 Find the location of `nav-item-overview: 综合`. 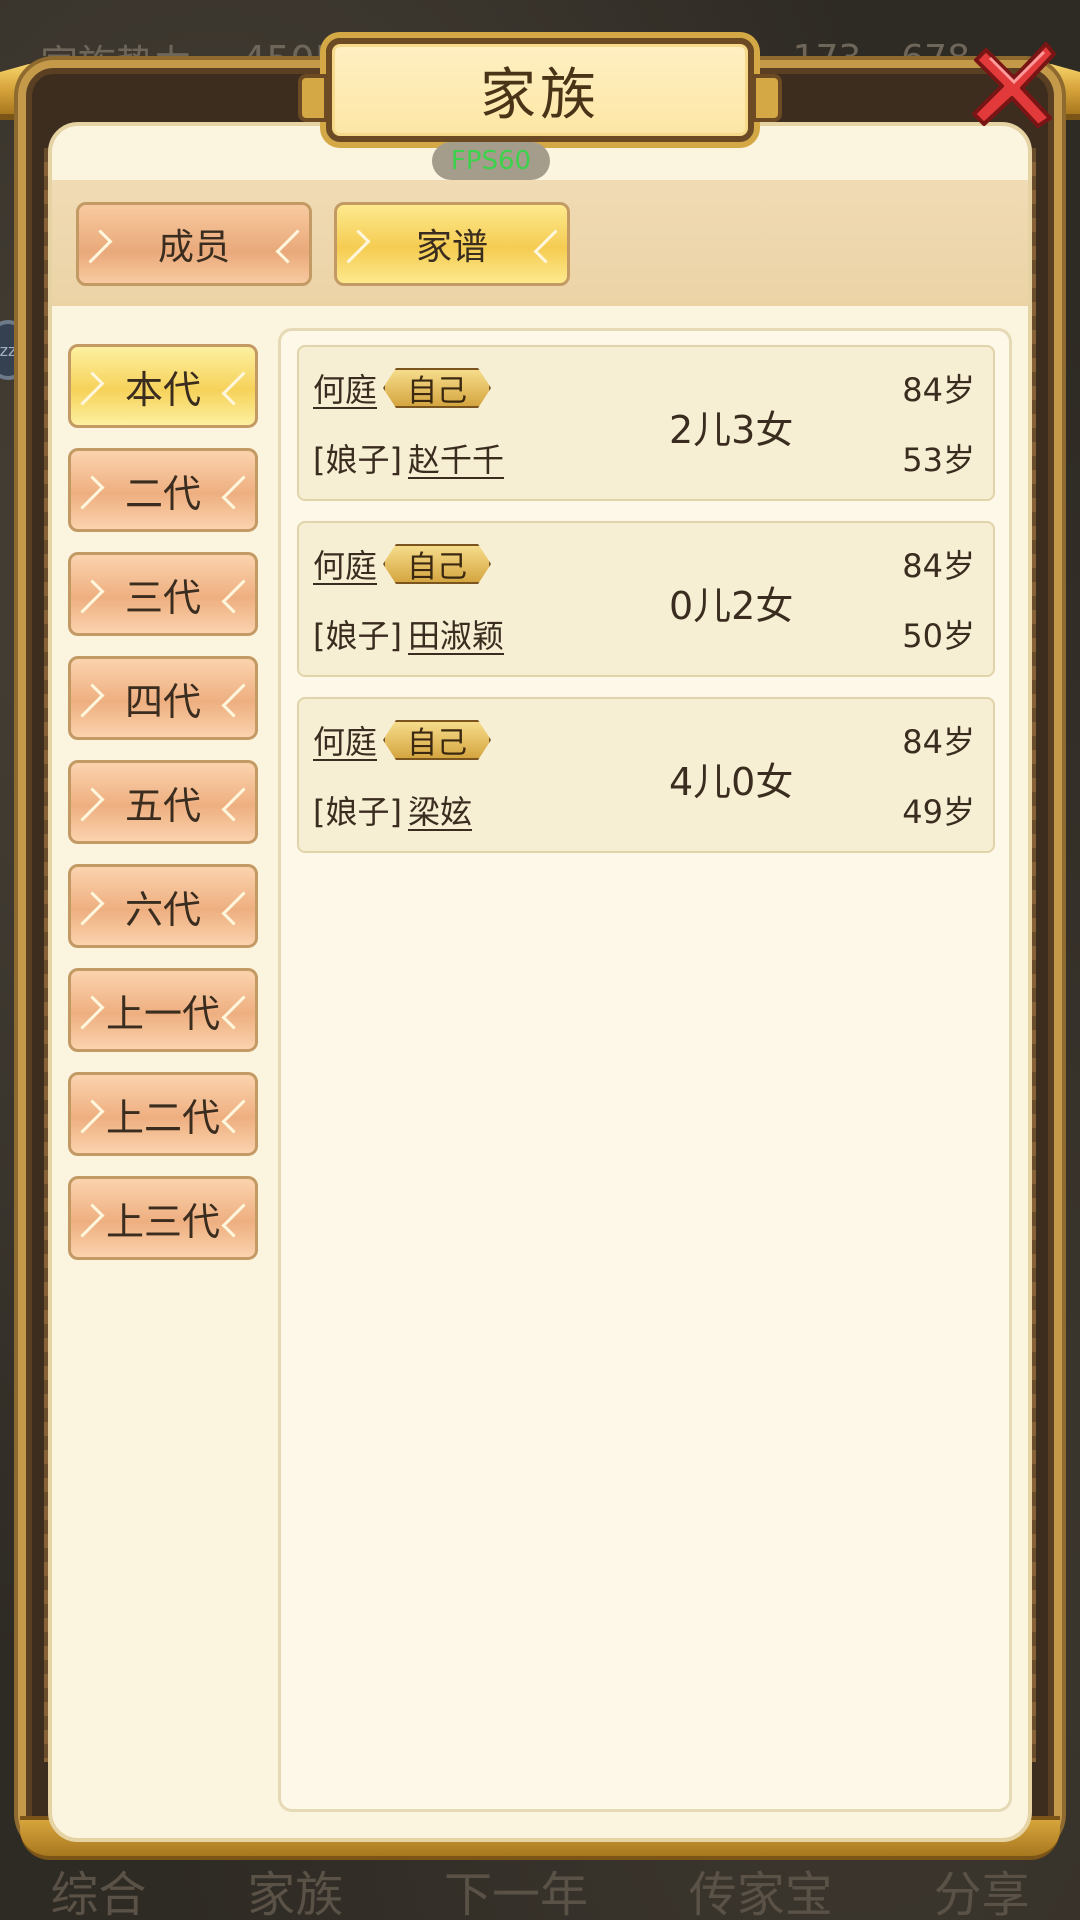

nav-item-overview: 综合 is located at coordinates (98, 1893).